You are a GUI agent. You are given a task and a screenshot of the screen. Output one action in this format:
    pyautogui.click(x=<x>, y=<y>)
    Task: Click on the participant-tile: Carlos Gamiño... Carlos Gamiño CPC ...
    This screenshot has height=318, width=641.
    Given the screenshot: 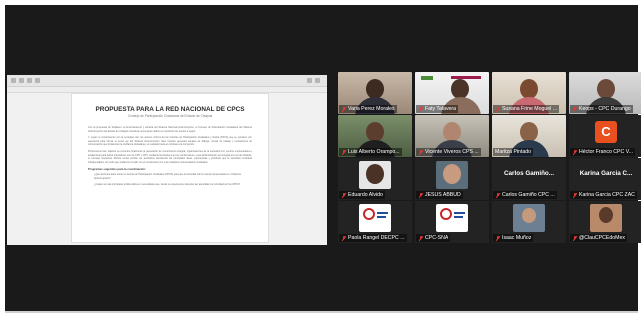 What is the action you would take?
    pyautogui.click(x=529, y=179)
    